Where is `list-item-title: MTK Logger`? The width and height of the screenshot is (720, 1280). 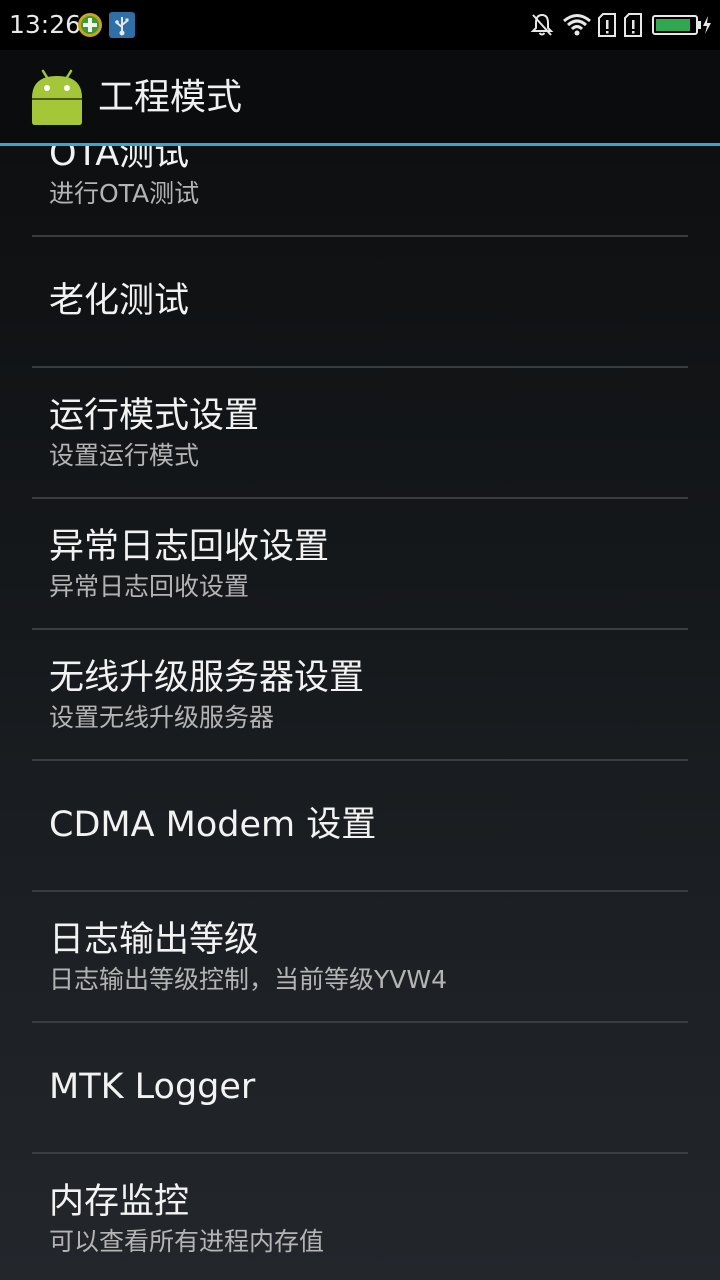
list-item-title: MTK Logger is located at coordinates (152, 1087).